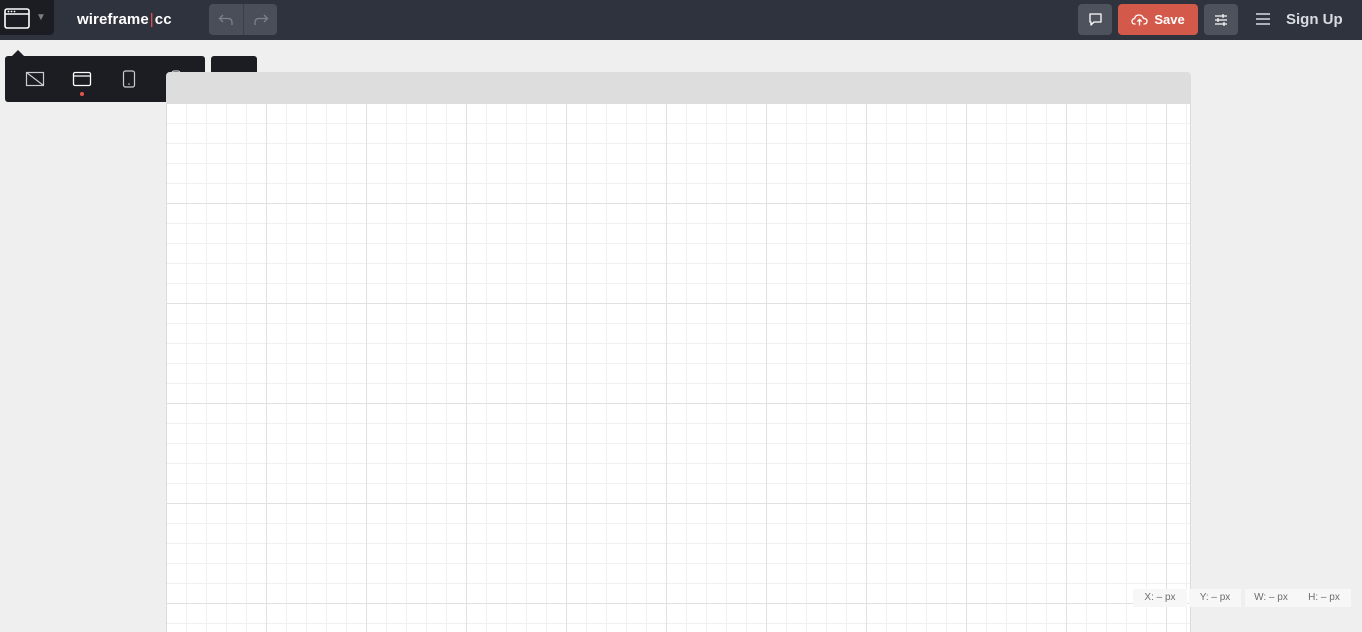 Image resolution: width=1362 pixels, height=632 pixels. Describe the element at coordinates (163, 19) in the screenshot. I see `logo-text-suffix: cc` at that location.